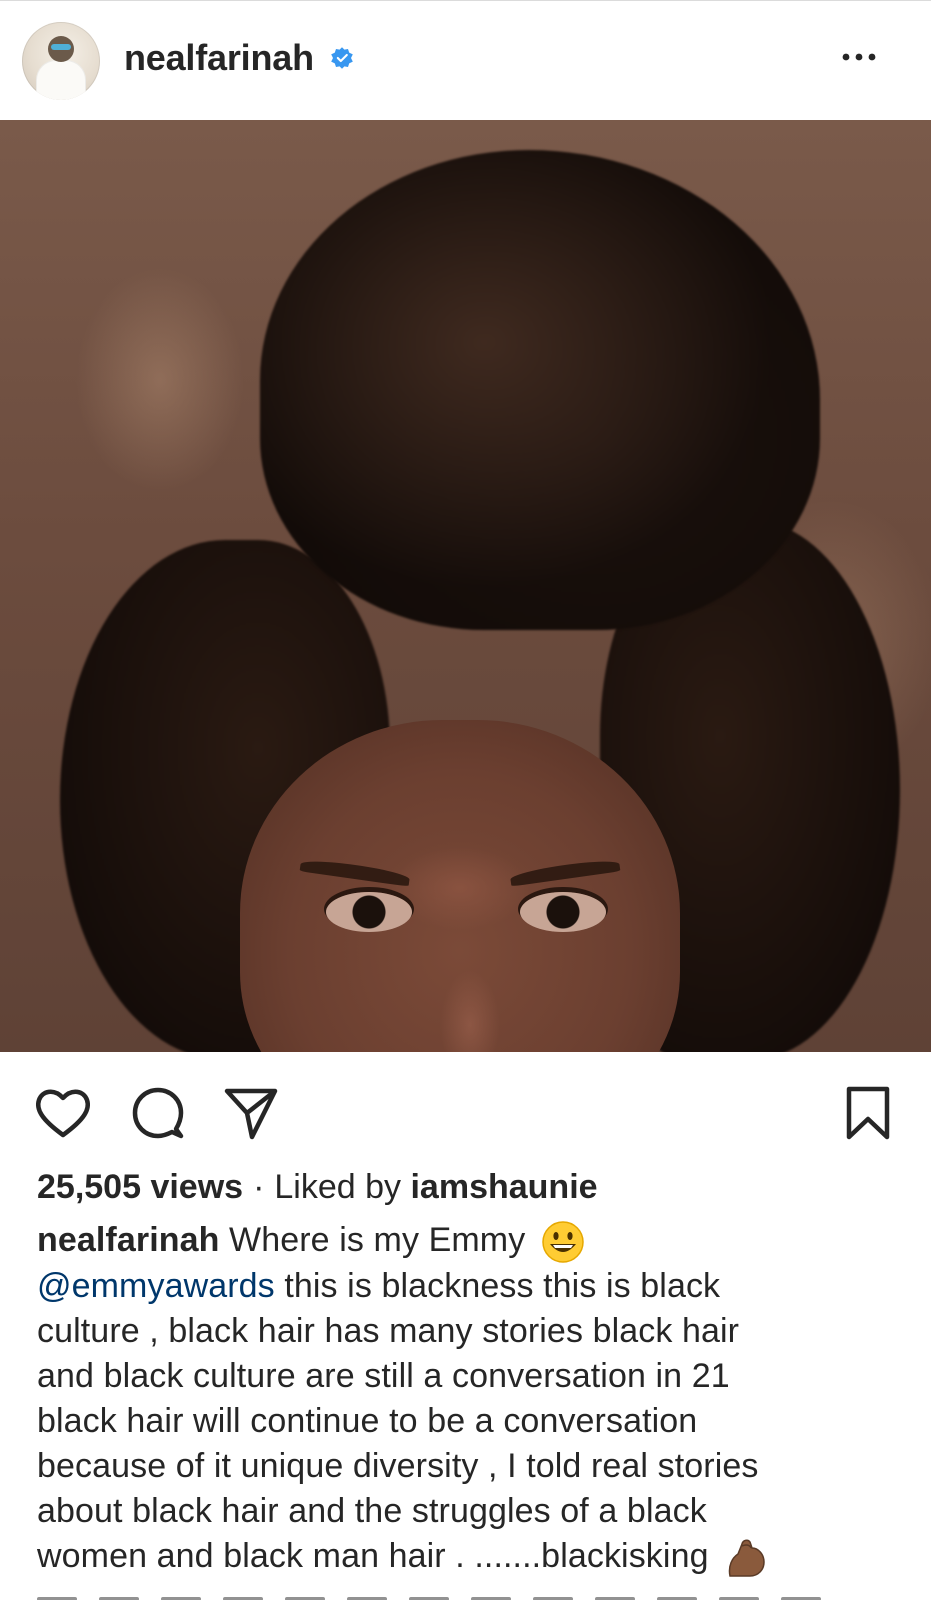 The width and height of the screenshot is (931, 1600). I want to click on heart-icon, so click(63, 1113).